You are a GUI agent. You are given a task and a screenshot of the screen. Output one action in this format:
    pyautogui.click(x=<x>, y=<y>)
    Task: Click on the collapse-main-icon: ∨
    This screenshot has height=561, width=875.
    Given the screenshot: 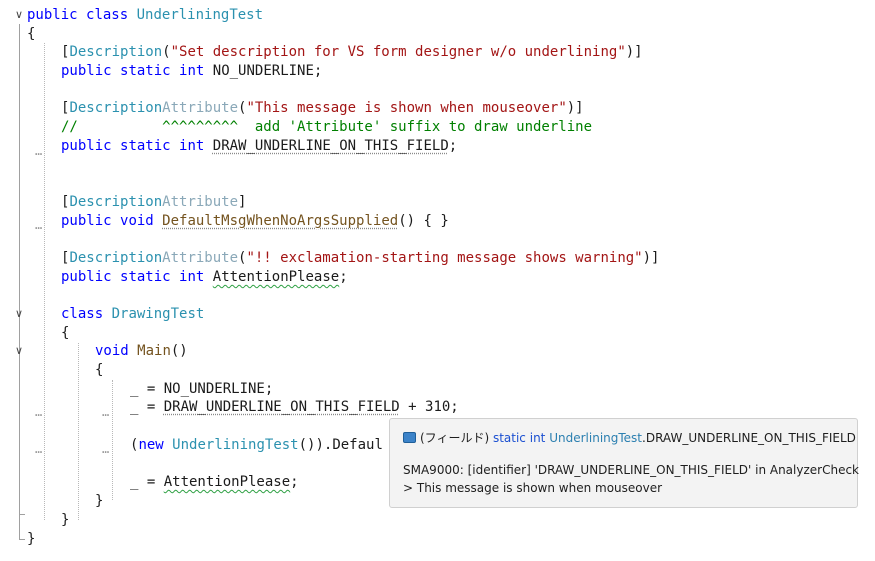 What is the action you would take?
    pyautogui.click(x=19, y=351)
    